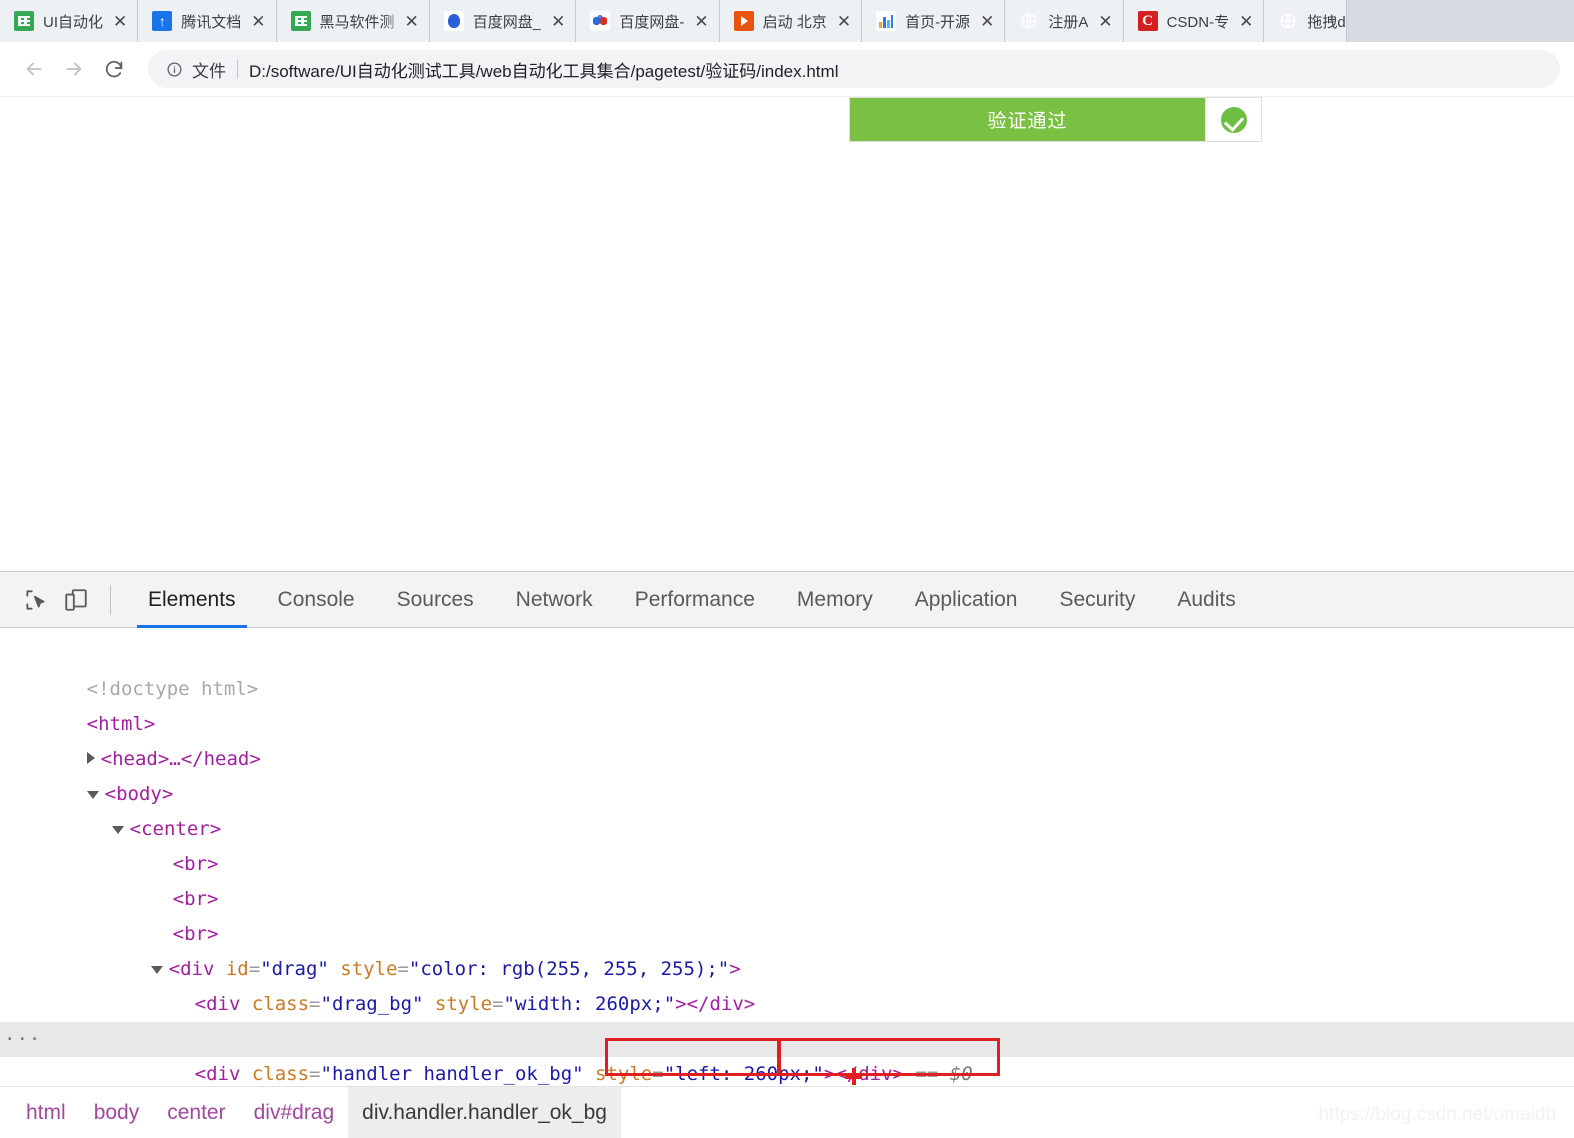 This screenshot has height=1138, width=1574. What do you see at coordinates (507, 22) in the screenshot?
I see `tab-title: 百度网盘_` at bounding box center [507, 22].